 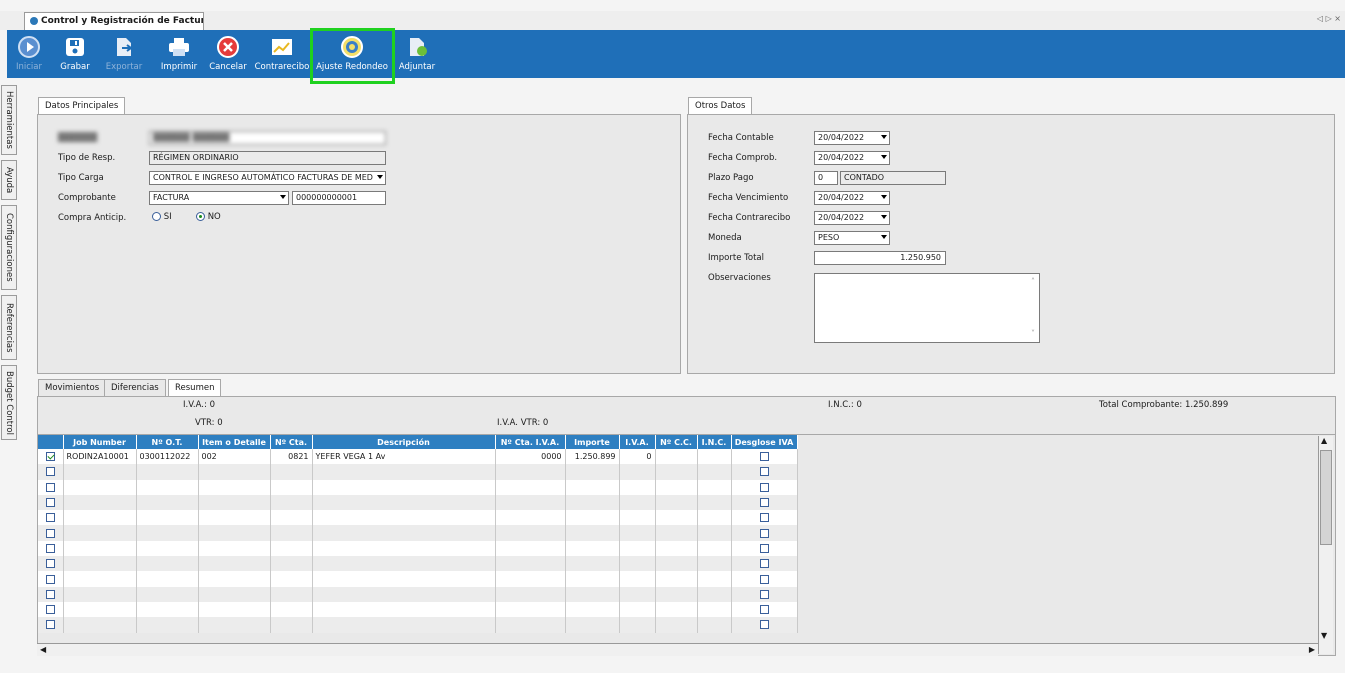 What do you see at coordinates (135, 388) in the screenshot?
I see `tab-diferencias: Diferencias` at bounding box center [135, 388].